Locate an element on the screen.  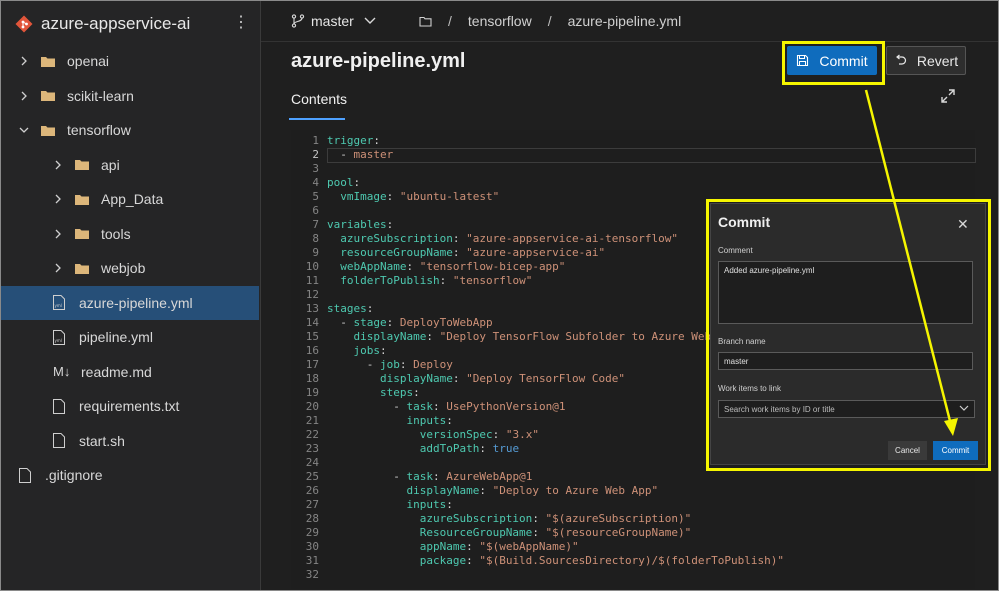
tree-item: openai is located at coordinates (130, 61).